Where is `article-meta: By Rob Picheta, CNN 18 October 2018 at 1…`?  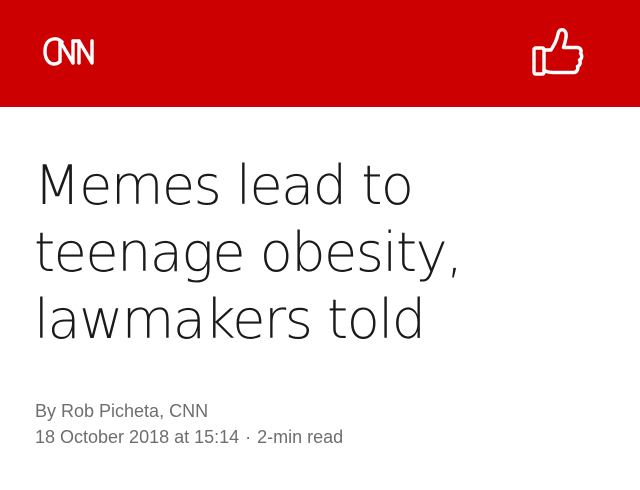
article-meta: By Rob Picheta, CNN 18 October 2018 at 1… is located at coordinates (325, 424).